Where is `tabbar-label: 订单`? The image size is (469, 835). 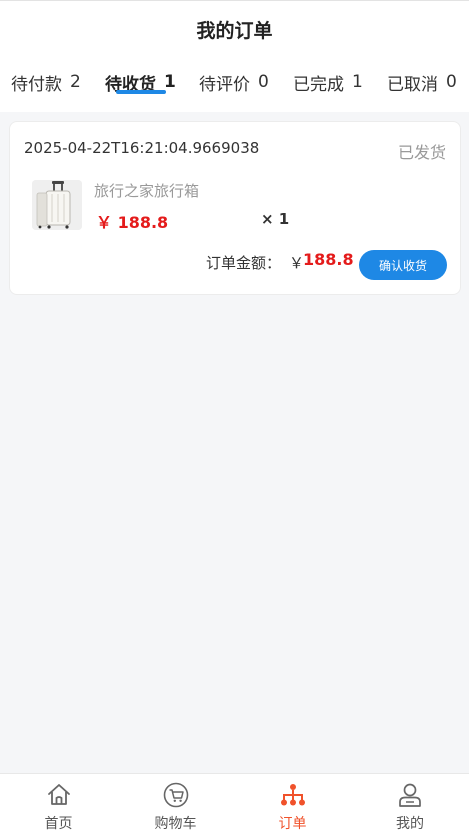
tabbar-label: 订单 is located at coordinates (292, 824).